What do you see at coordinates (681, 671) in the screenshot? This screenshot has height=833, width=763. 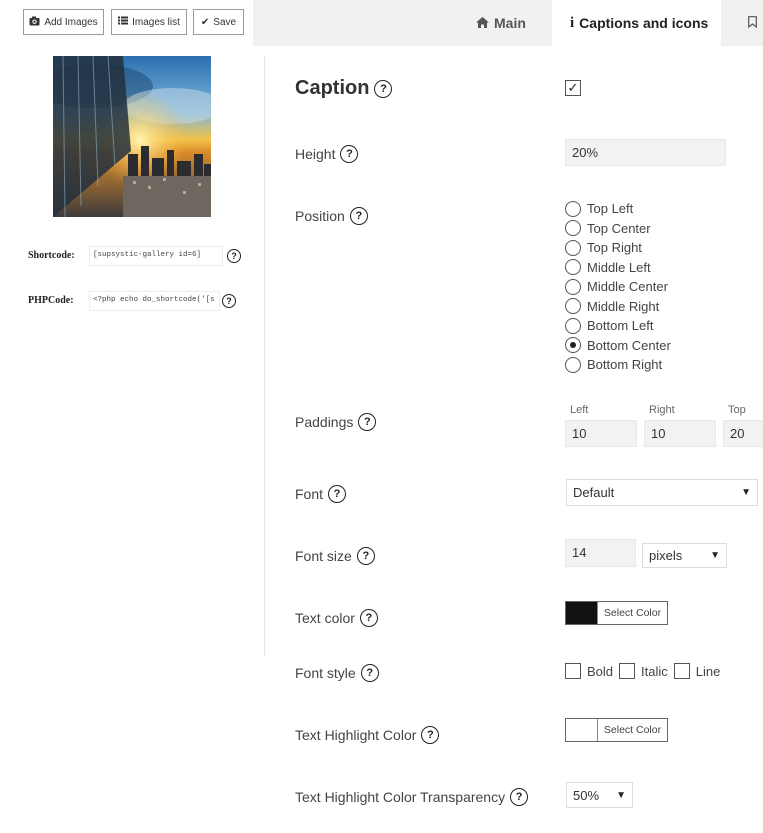 I see `line-checkbox` at bounding box center [681, 671].